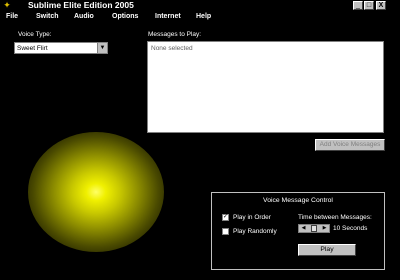 This screenshot has height=280, width=400. What do you see at coordinates (358, 5) in the screenshot?
I see `minimize-button: _` at bounding box center [358, 5].